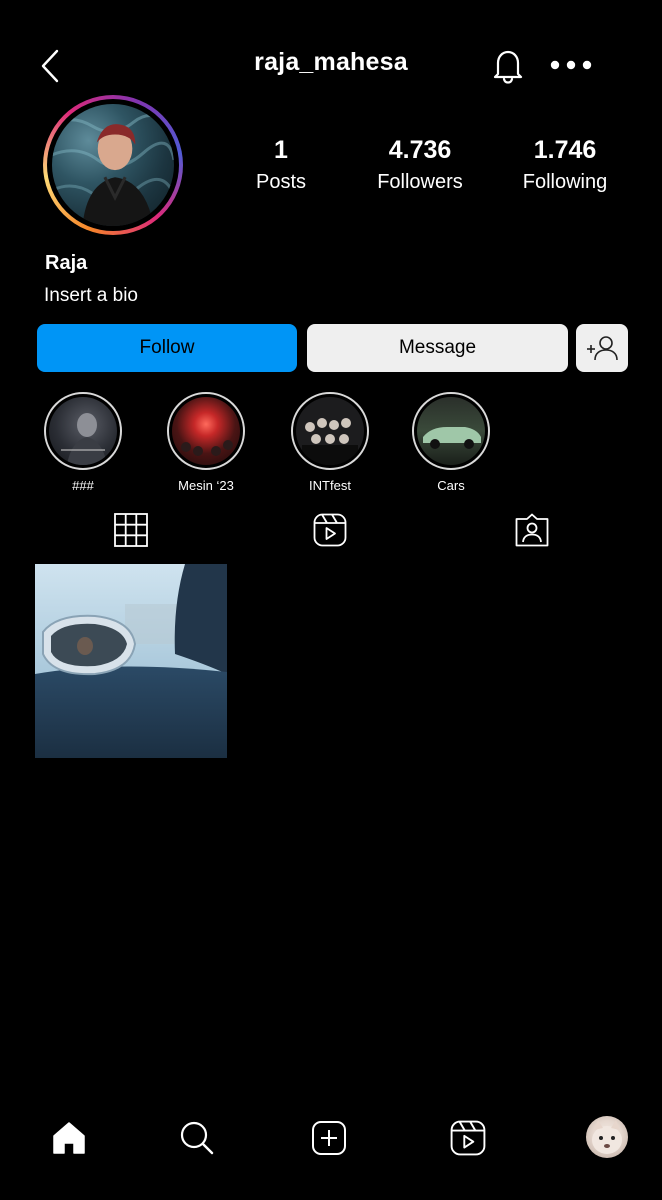  I want to click on nav-create, so click(329, 1138).